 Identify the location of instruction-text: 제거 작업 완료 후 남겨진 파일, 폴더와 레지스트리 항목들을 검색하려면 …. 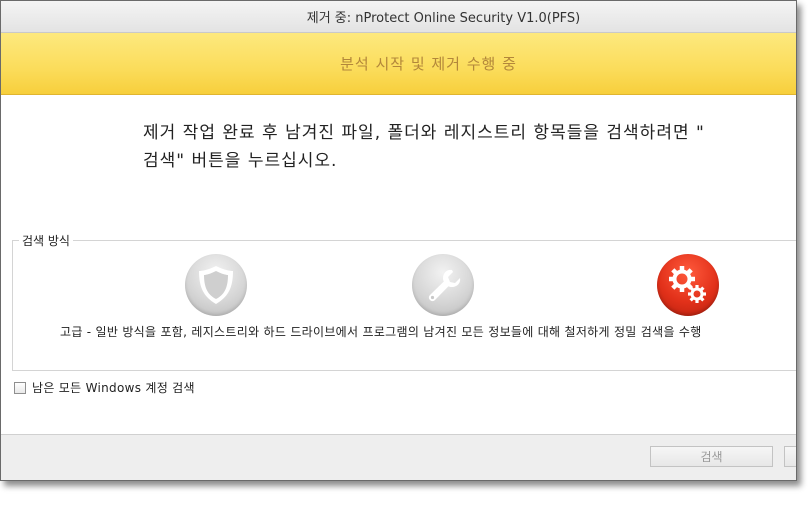
(463, 147).